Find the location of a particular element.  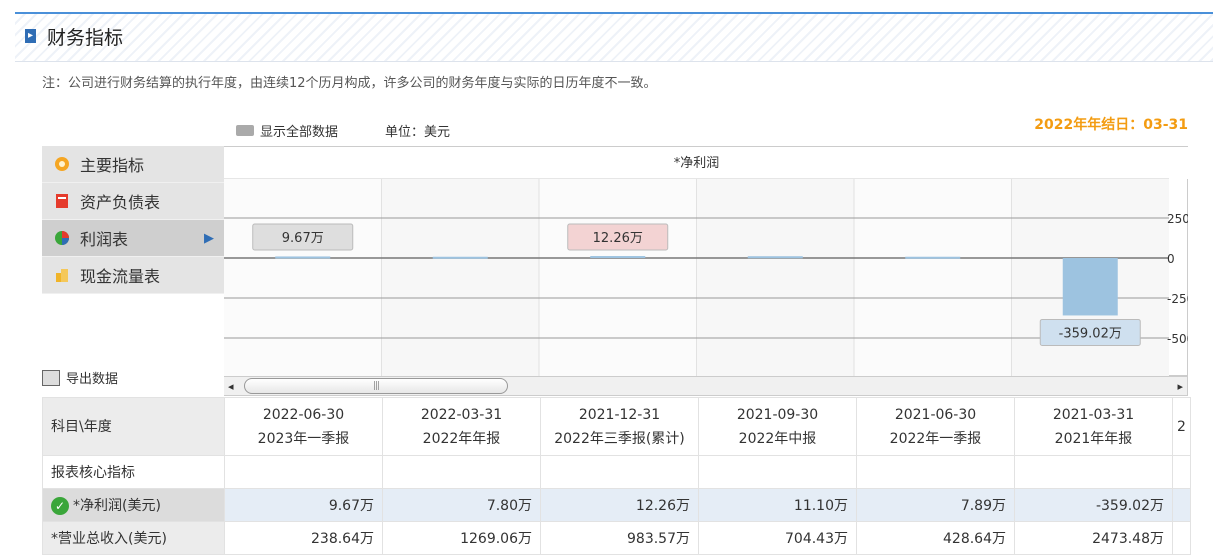

document-icon is located at coordinates (62, 201).